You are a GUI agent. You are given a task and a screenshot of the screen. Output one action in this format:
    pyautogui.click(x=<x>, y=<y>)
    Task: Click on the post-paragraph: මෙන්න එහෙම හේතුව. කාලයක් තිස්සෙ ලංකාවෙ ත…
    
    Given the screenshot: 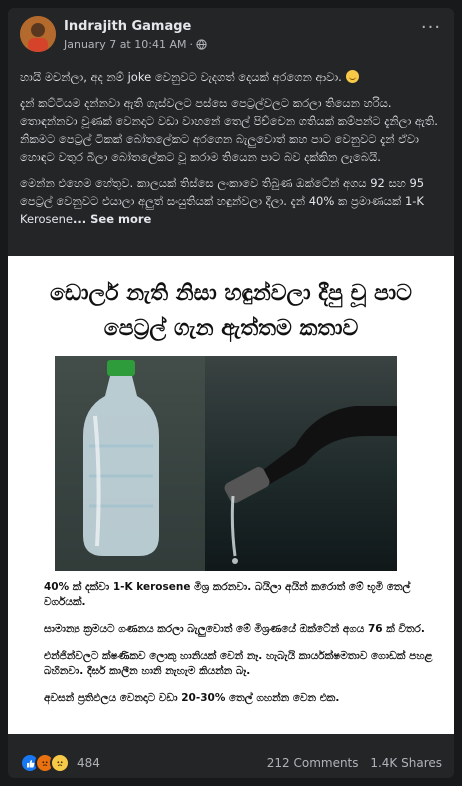 What is the action you would take?
    pyautogui.click(x=232, y=201)
    